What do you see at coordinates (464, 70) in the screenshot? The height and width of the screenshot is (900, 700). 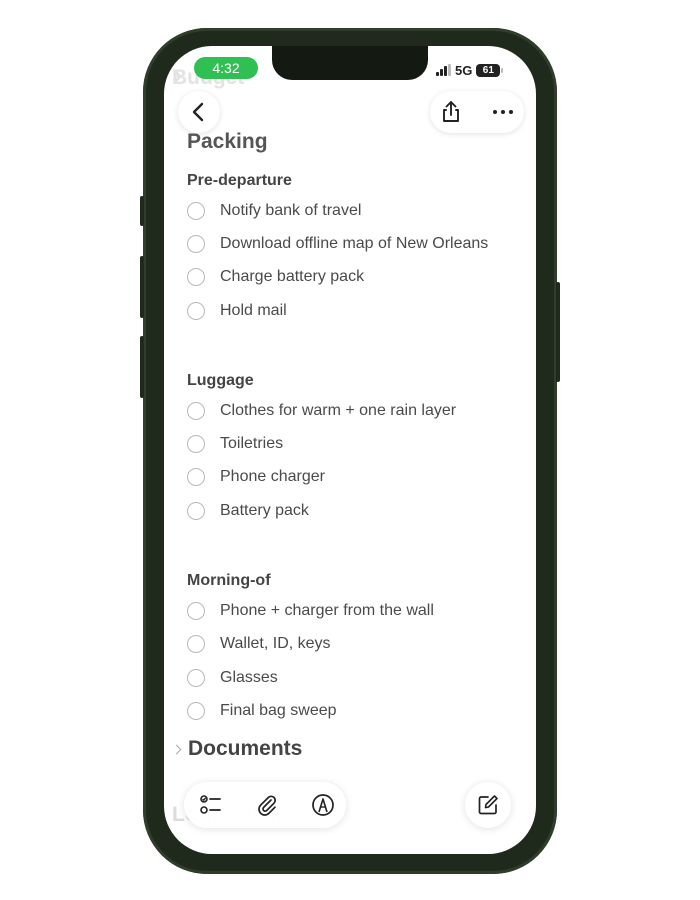 I see `network-type: 5G` at bounding box center [464, 70].